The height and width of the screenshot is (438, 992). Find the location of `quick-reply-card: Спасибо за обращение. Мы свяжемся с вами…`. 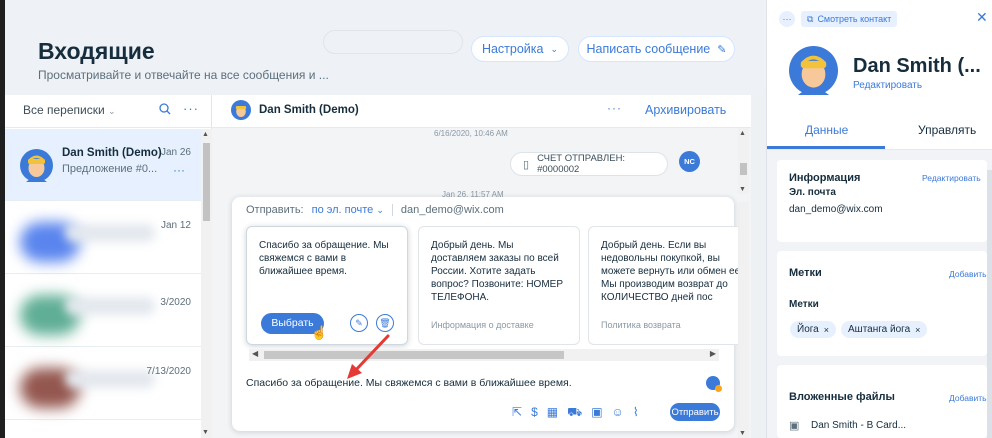

quick-reply-card: Спасибо за обращение. Мы свяжемся с вами… is located at coordinates (327, 285).